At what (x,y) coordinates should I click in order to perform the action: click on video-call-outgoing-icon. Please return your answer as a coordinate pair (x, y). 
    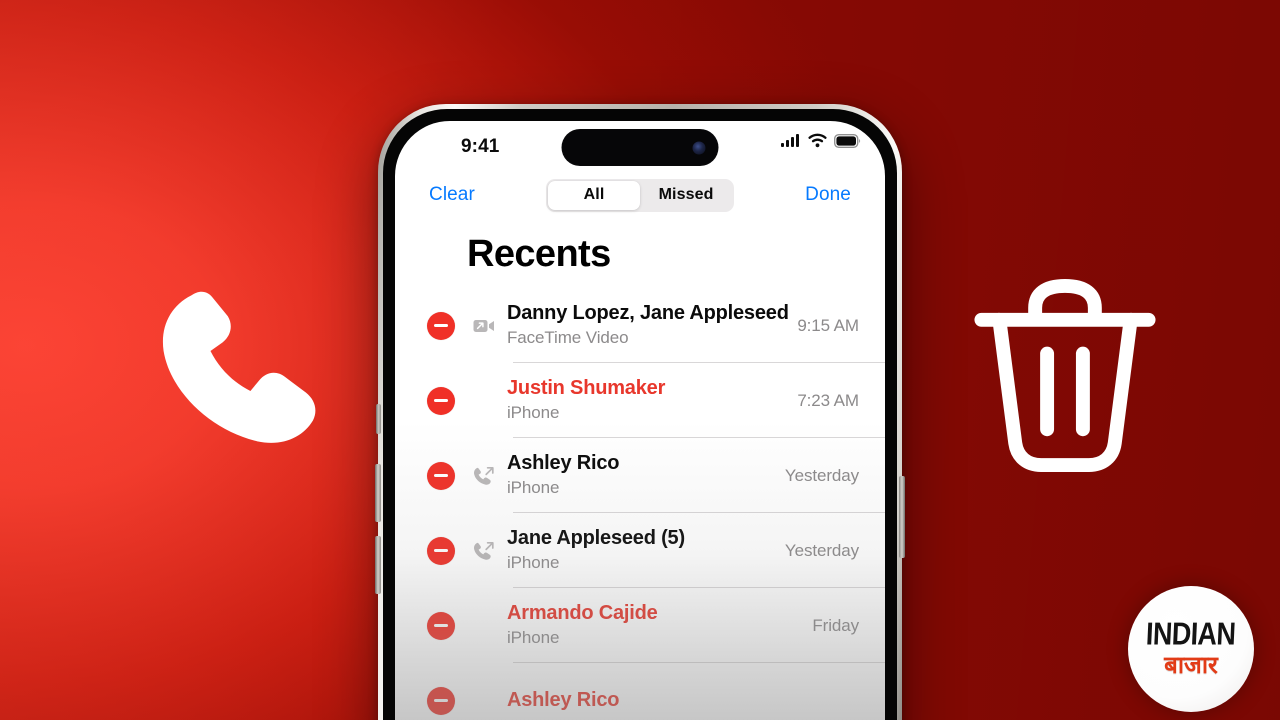
    Looking at the image, I should click on (484, 326).